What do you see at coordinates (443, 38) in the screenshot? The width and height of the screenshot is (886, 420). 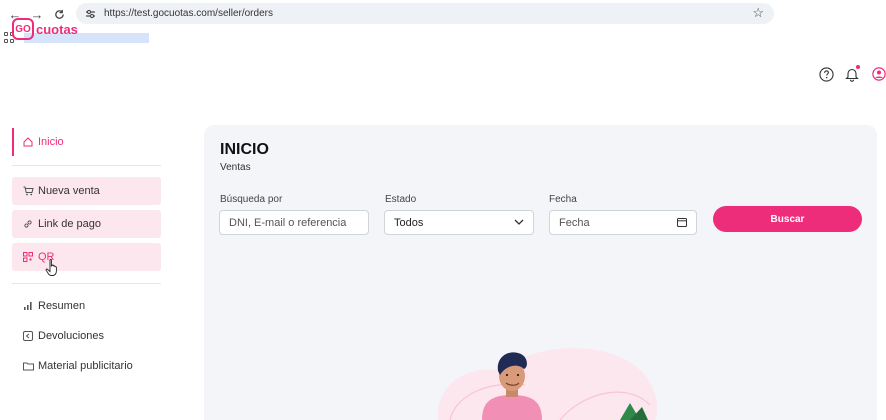 I see `bookmarks-bar` at bounding box center [443, 38].